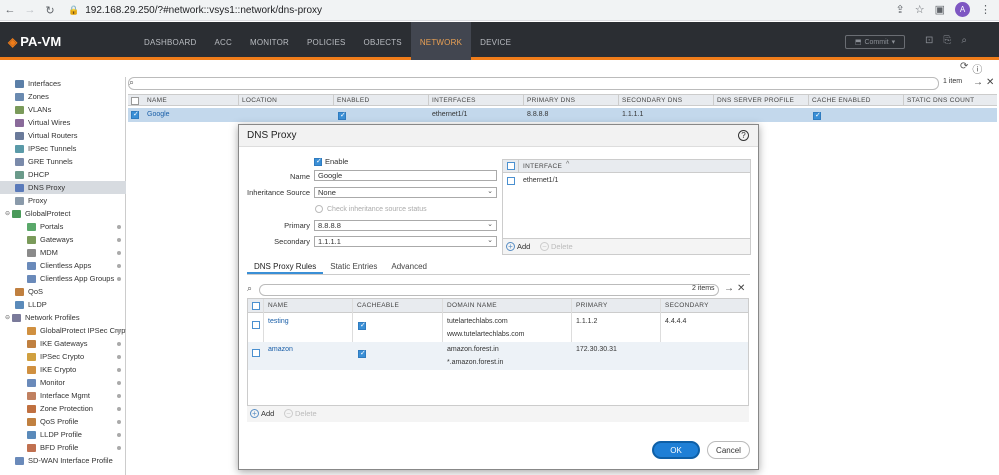  Describe the element at coordinates (409, 266) in the screenshot. I see `tab-advanced: Advanced` at that location.